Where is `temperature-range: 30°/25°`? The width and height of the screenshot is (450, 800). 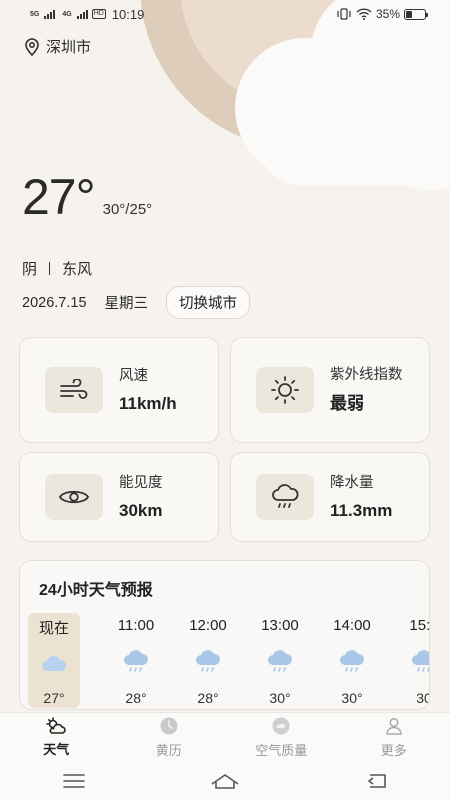
temperature-range: 30°/25° is located at coordinates (127, 209).